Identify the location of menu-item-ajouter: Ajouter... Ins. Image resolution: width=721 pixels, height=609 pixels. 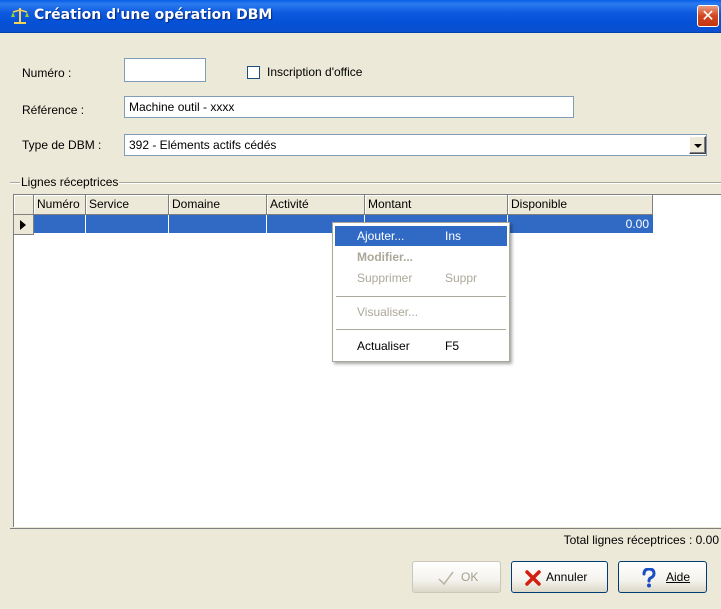
(421, 236).